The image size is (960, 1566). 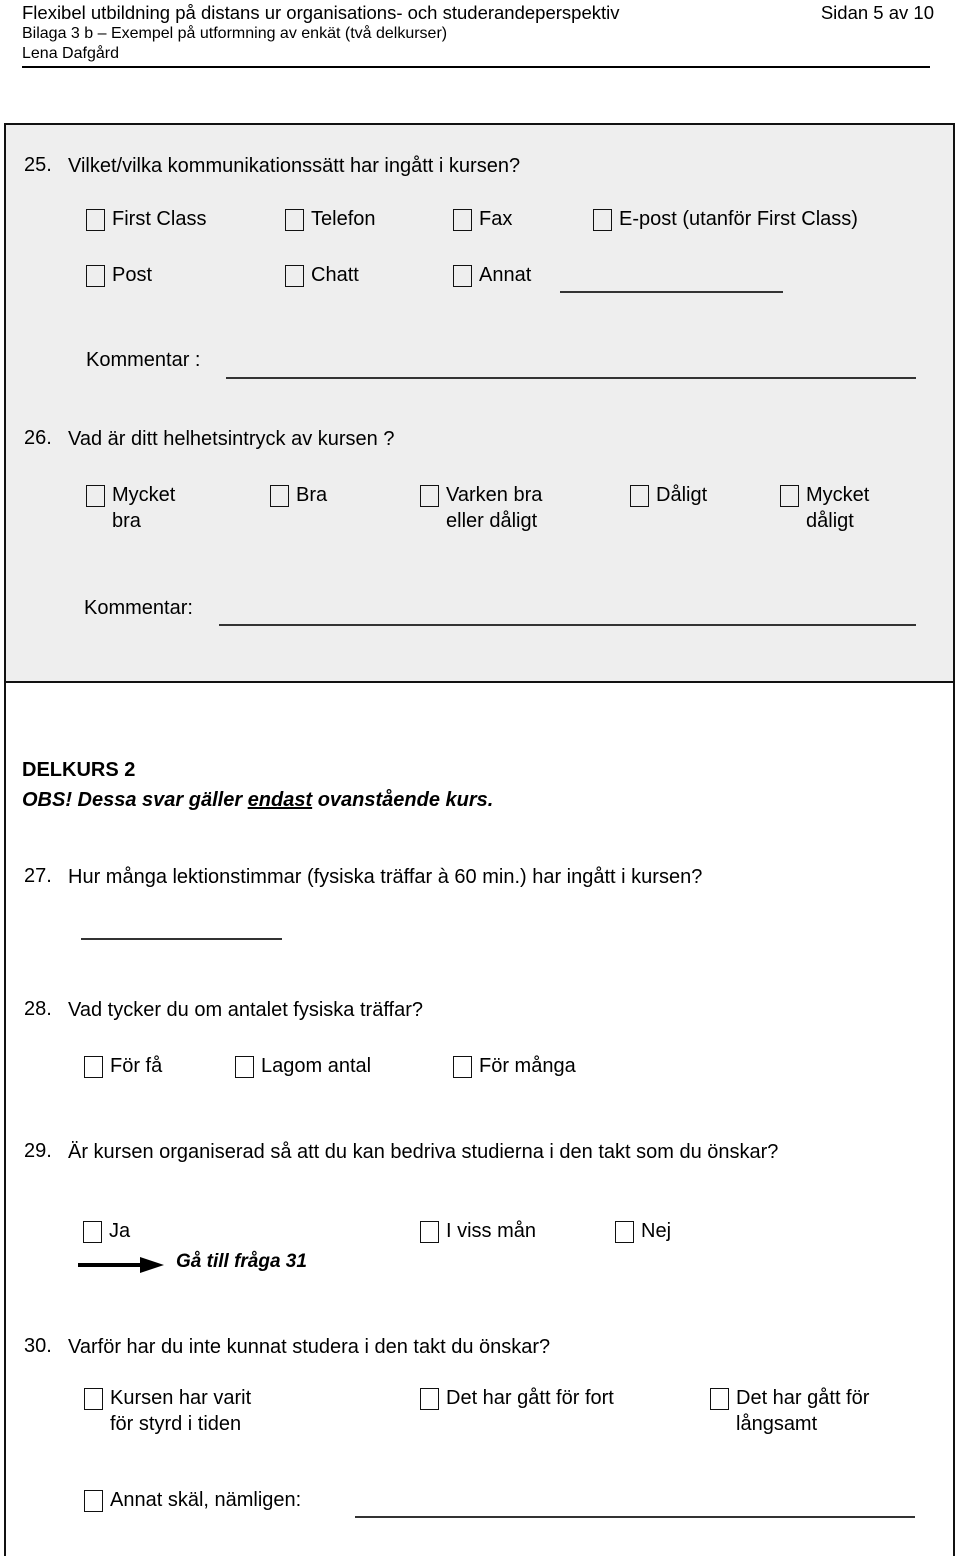 I want to click on q30-option-for-styrd: Kursen har varit för styrd i tiden, so click(x=167, y=1411).